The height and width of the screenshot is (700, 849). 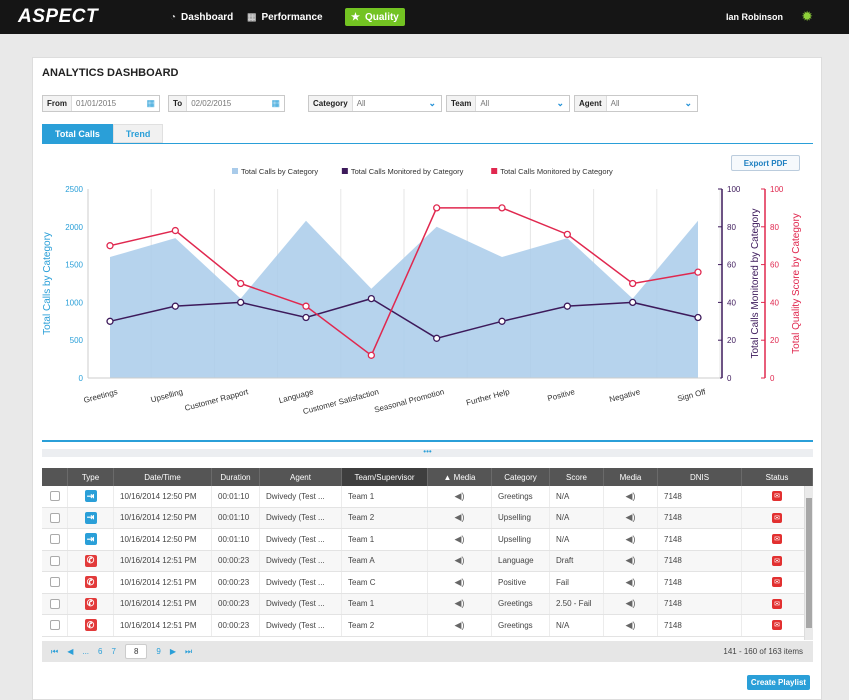 I want to click on header-datetime: Date/Time, so click(x=163, y=477).